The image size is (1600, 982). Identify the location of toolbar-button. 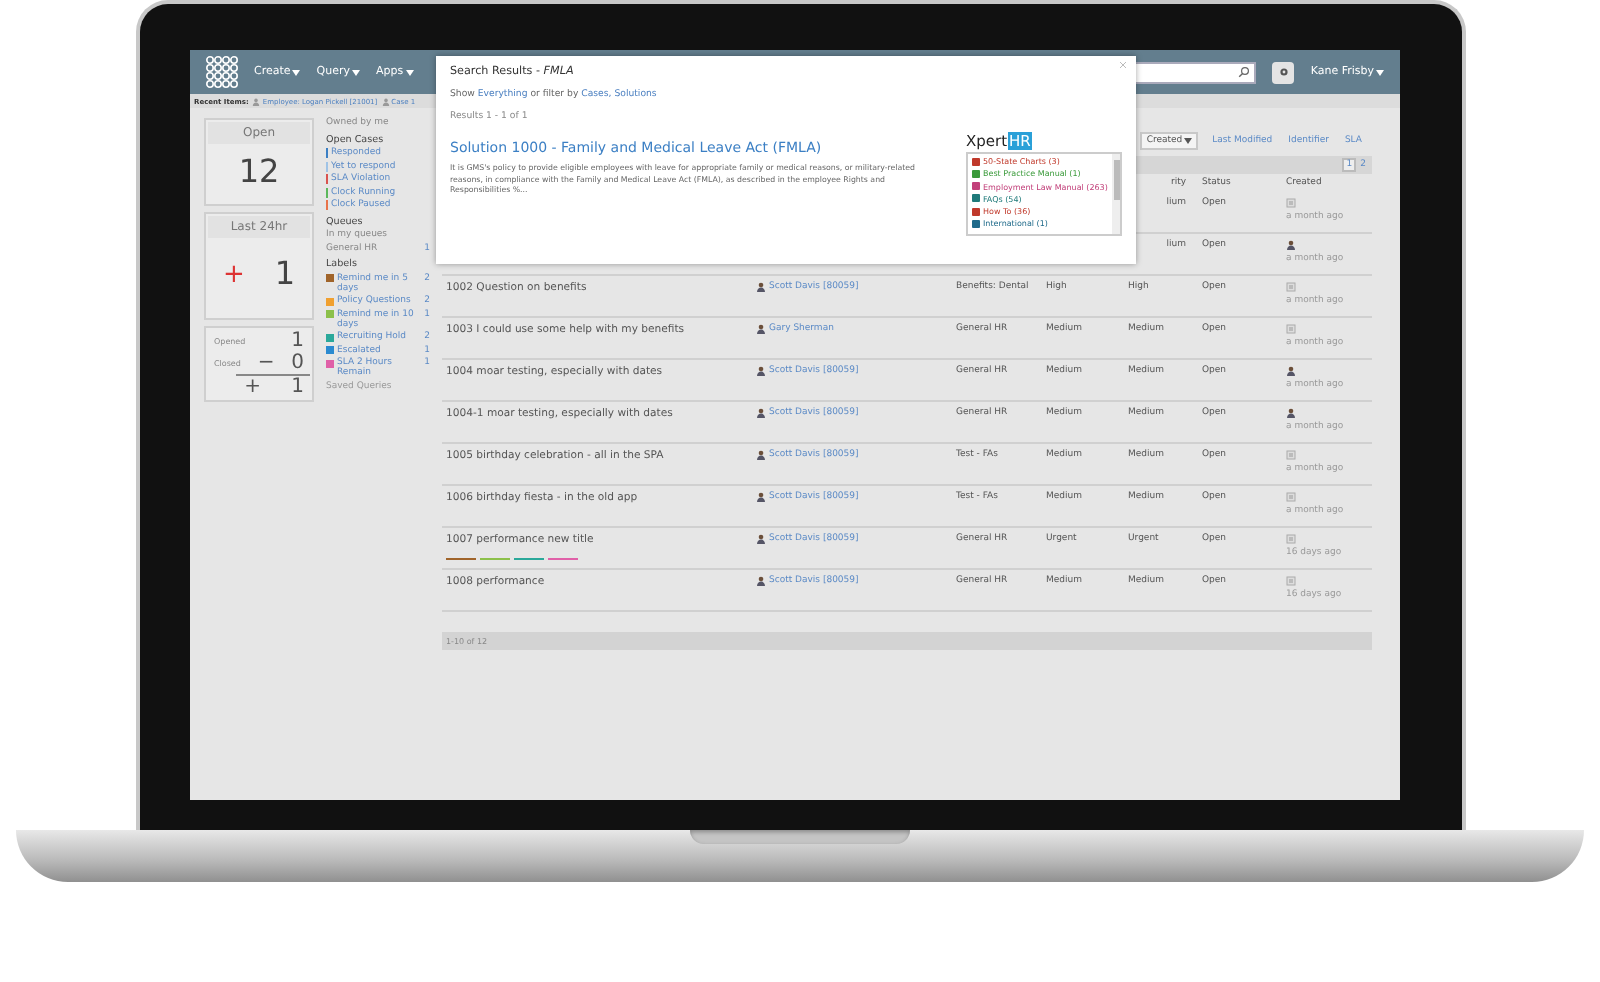
(1283, 72).